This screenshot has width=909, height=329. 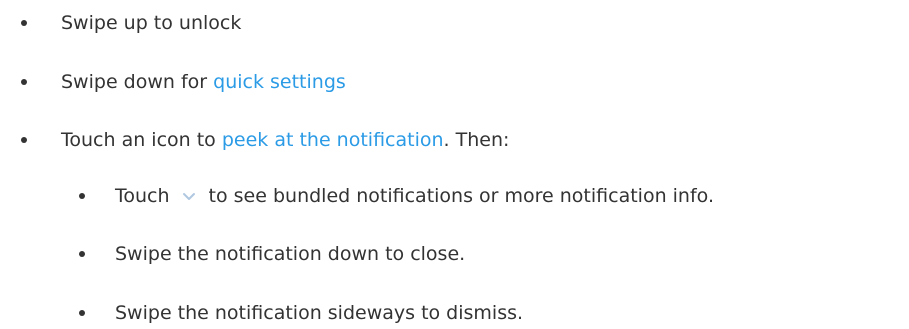 I want to click on item-text-suffix: . Then:, so click(x=476, y=140).